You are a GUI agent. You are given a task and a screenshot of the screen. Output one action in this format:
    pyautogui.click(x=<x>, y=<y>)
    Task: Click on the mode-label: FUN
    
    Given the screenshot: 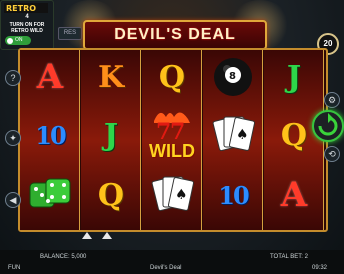 What is the action you would take?
    pyautogui.click(x=14, y=268)
    